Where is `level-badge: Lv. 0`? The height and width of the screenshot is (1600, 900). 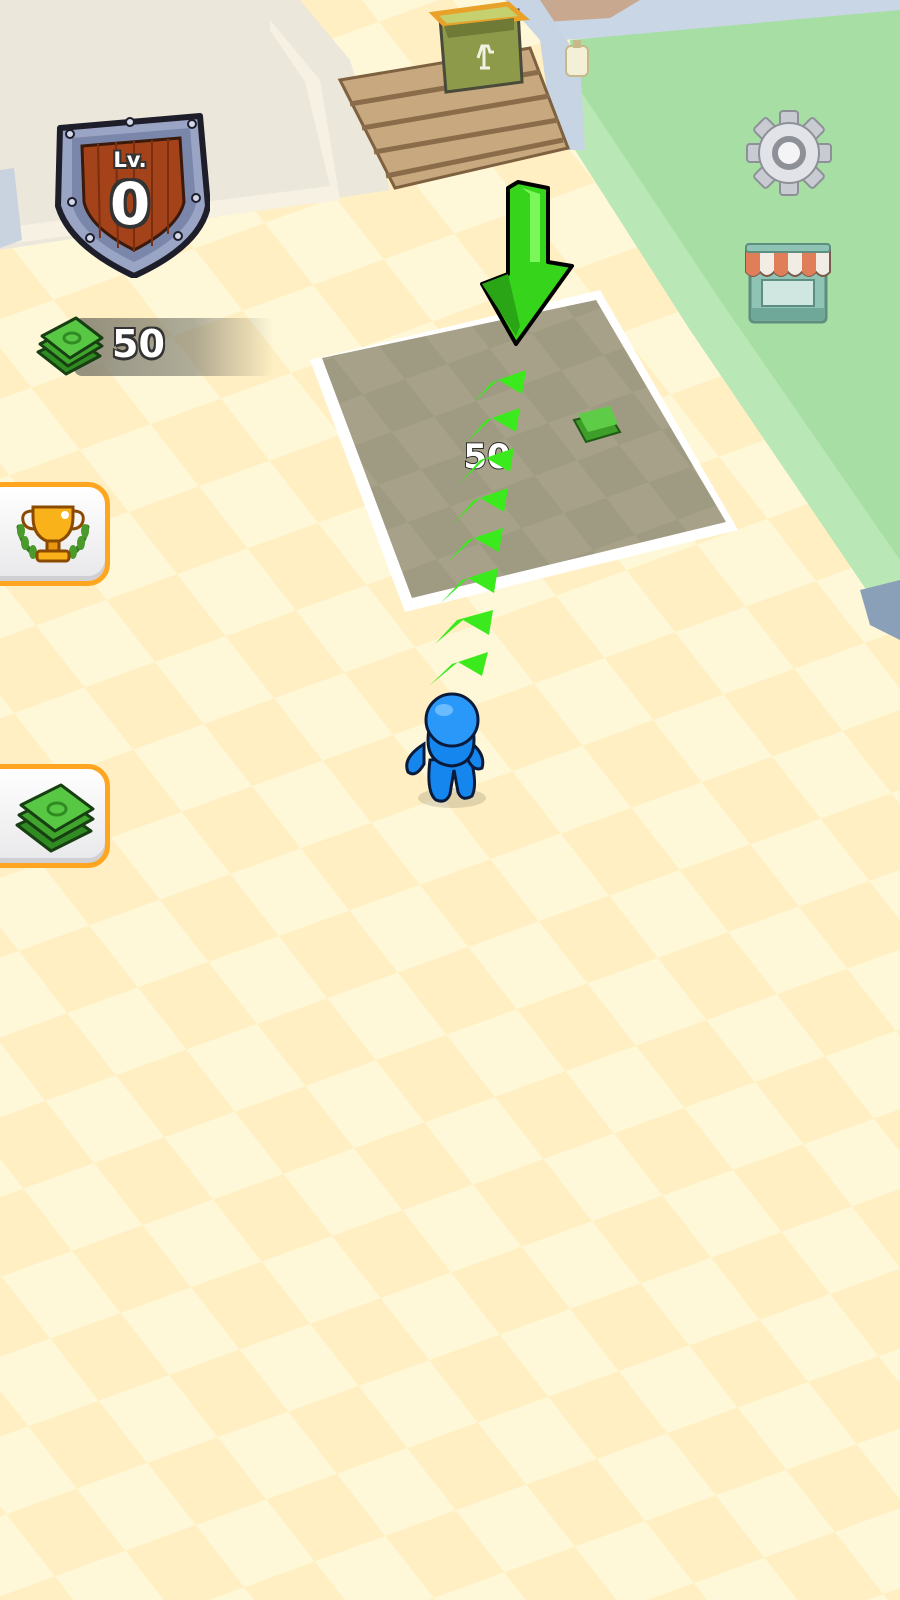
level-badge: Lv. 0 is located at coordinates (130, 192).